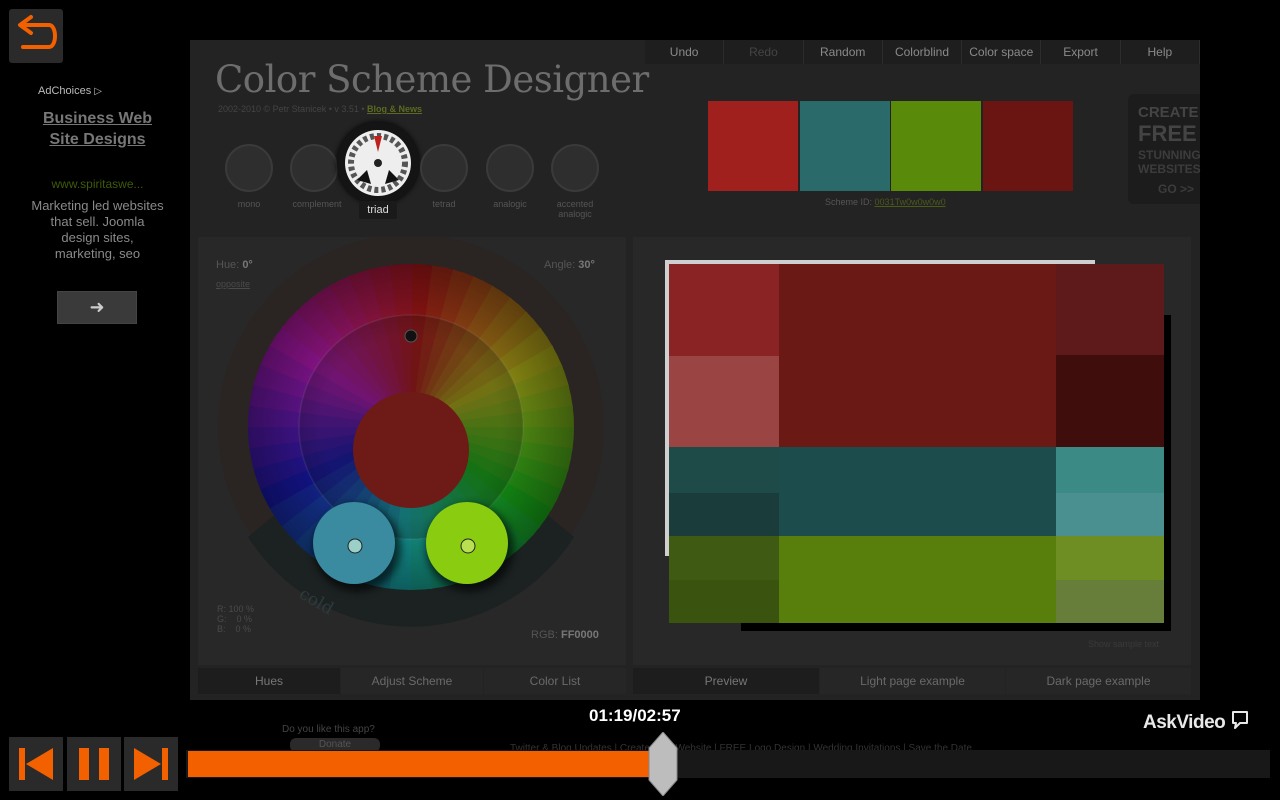  Describe the element at coordinates (1184, 722) in the screenshot. I see `brand-text: AskVideo` at that location.